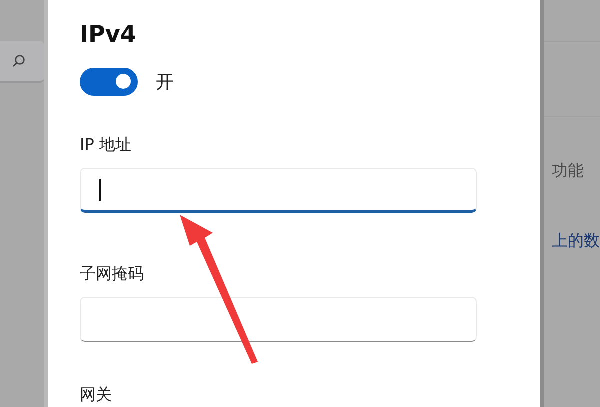  What do you see at coordinates (165, 82) in the screenshot?
I see `toggle-label: 开` at bounding box center [165, 82].